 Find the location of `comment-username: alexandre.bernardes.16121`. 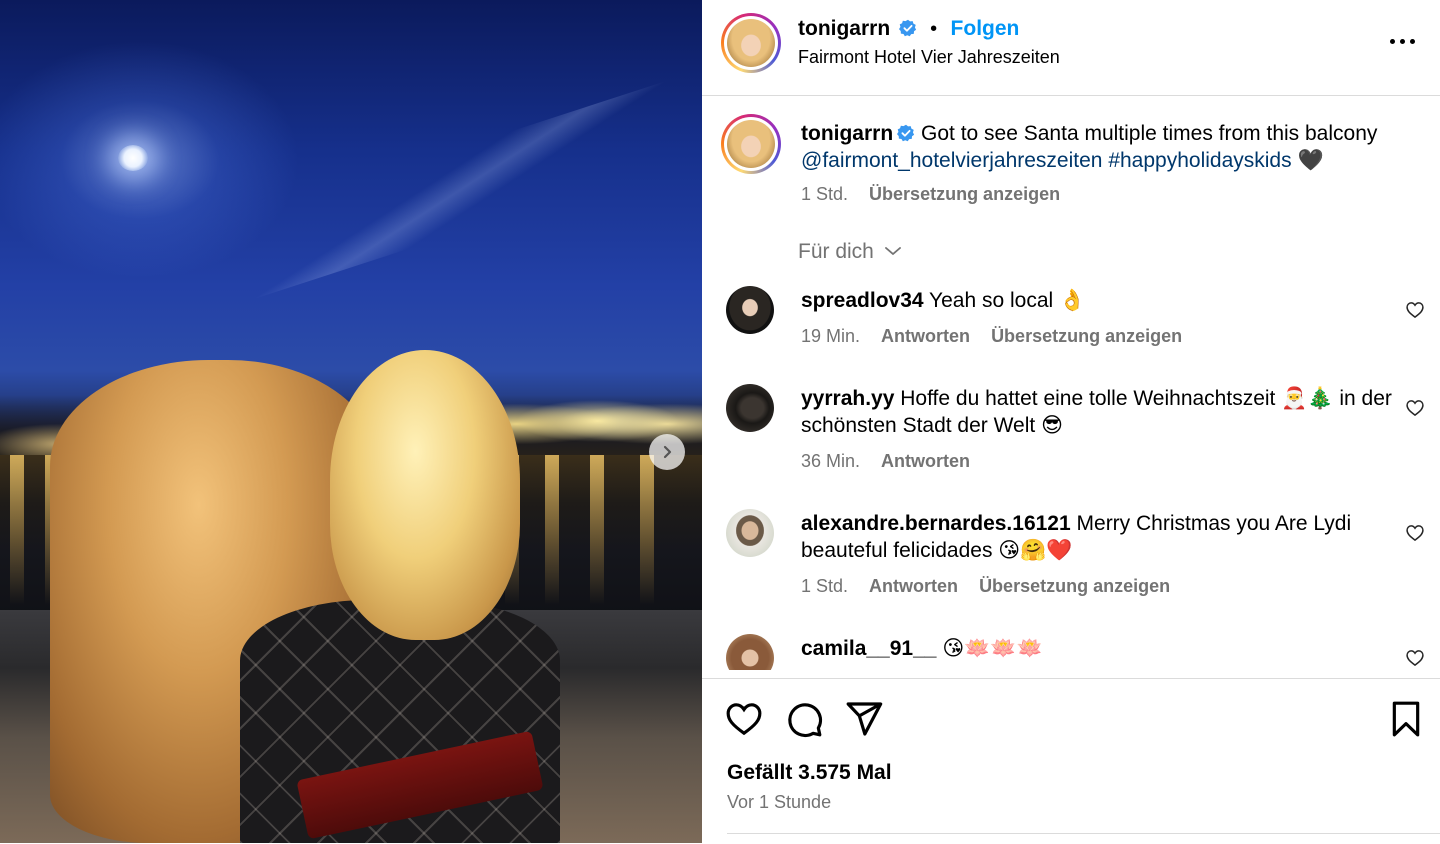

comment-username: alexandre.bernardes.16121 is located at coordinates (936, 523).